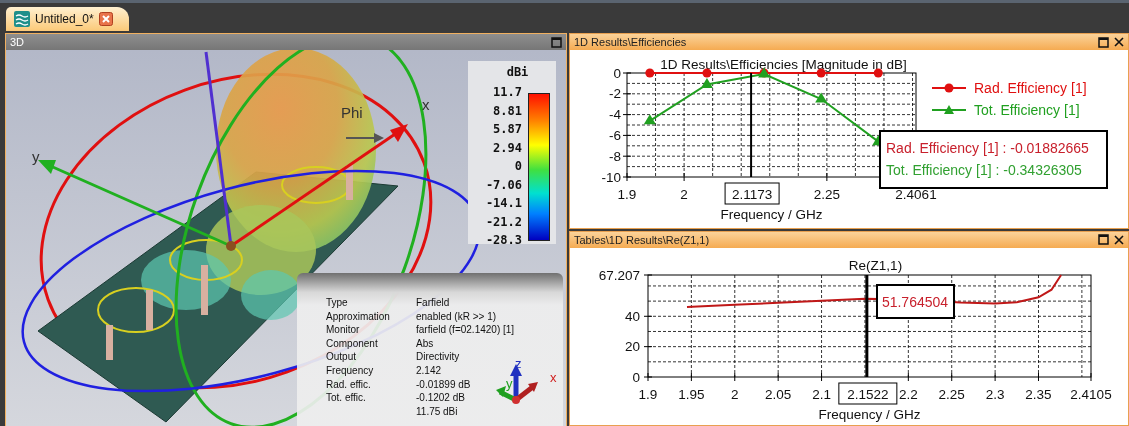 The image size is (1129, 426). I want to click on colorbar-tick-label: 11.7, so click(507, 92).